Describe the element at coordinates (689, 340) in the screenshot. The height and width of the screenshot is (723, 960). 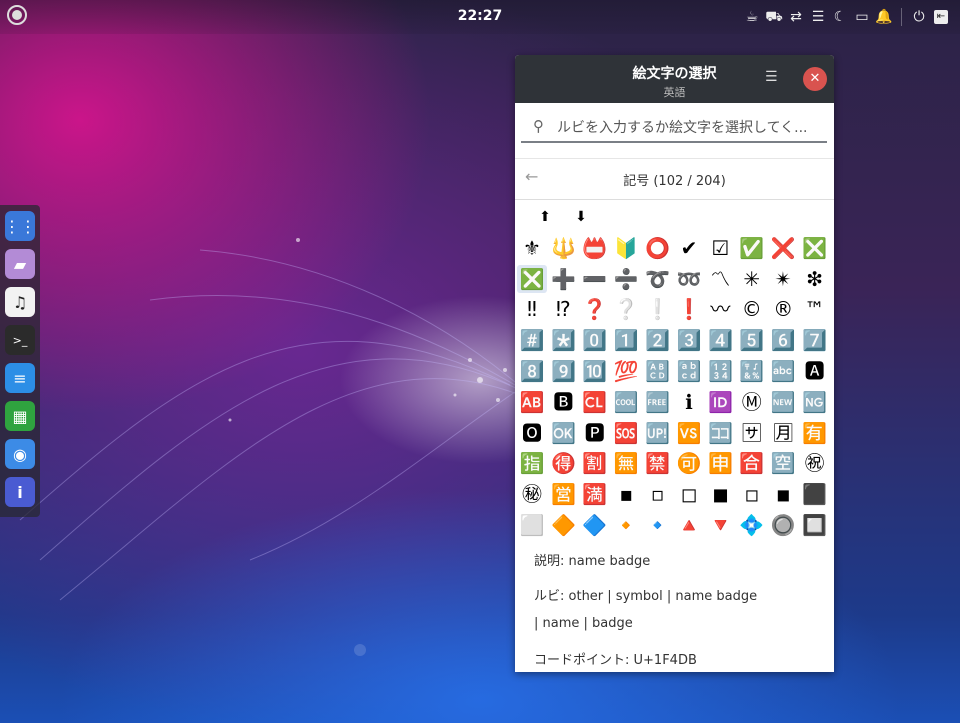
I see `emoji-cell: 3️⃣` at that location.